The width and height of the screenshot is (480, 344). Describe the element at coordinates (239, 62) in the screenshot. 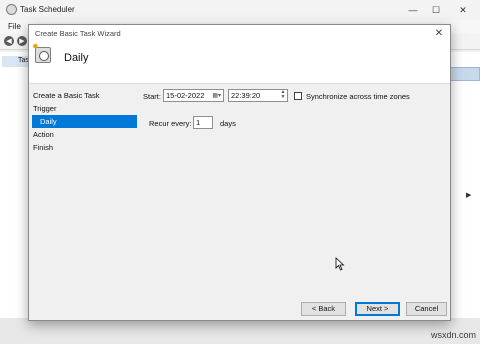

I see `dialog-header: ✸ Daily` at that location.